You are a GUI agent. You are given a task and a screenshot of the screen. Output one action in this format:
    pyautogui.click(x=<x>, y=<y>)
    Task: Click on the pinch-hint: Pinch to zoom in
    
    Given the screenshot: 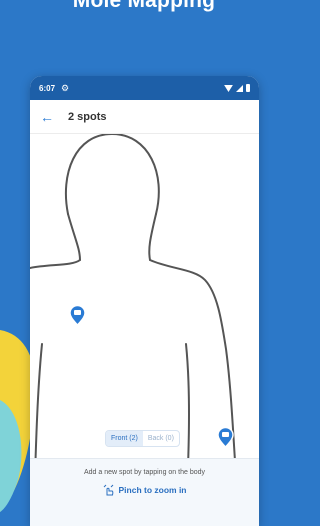 What is the action you would take?
    pyautogui.click(x=144, y=490)
    